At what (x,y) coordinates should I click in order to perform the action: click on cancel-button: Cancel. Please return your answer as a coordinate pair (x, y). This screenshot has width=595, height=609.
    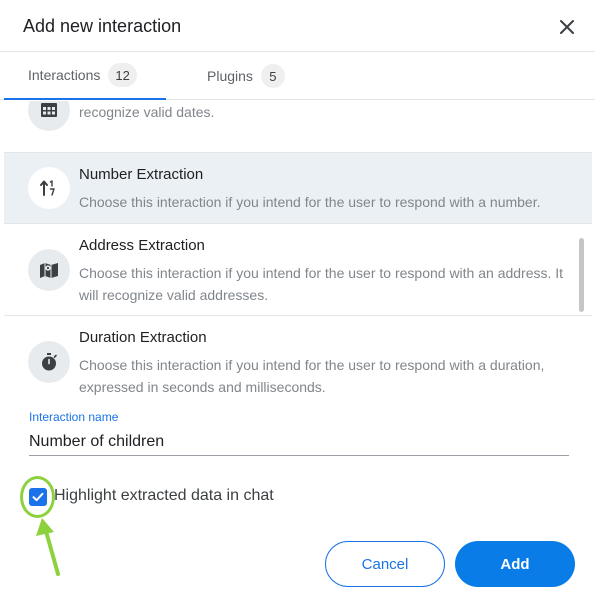
    Looking at the image, I should click on (385, 564).